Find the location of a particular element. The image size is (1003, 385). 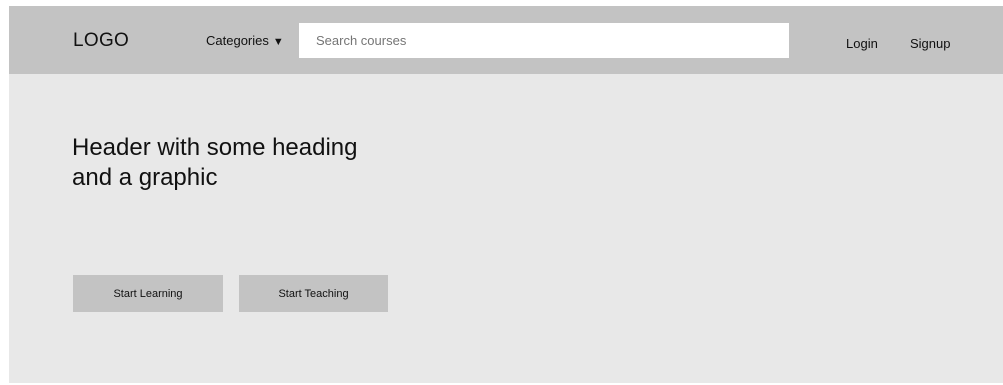

categories-label: Categories is located at coordinates (237, 40).